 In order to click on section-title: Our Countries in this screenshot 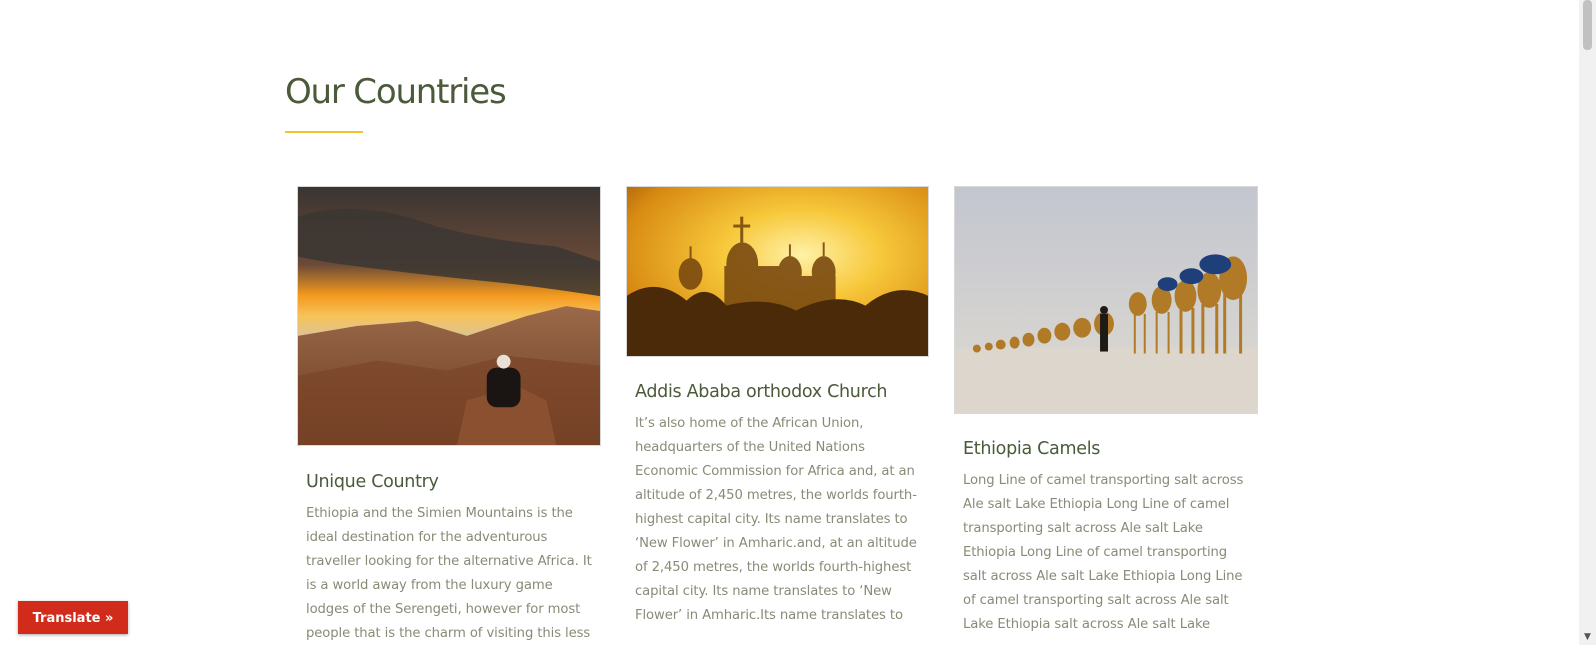, I will do `click(396, 92)`.